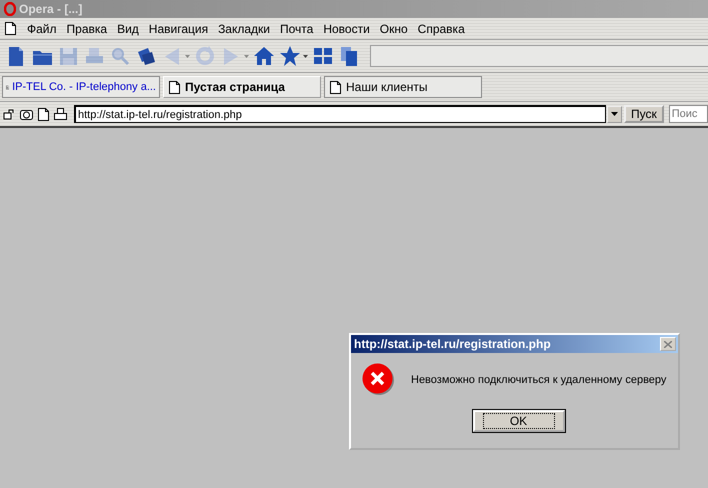 Image resolution: width=708 pixels, height=488 pixels. Describe the element at coordinates (290, 56) in the screenshot. I see `star-icon` at that location.